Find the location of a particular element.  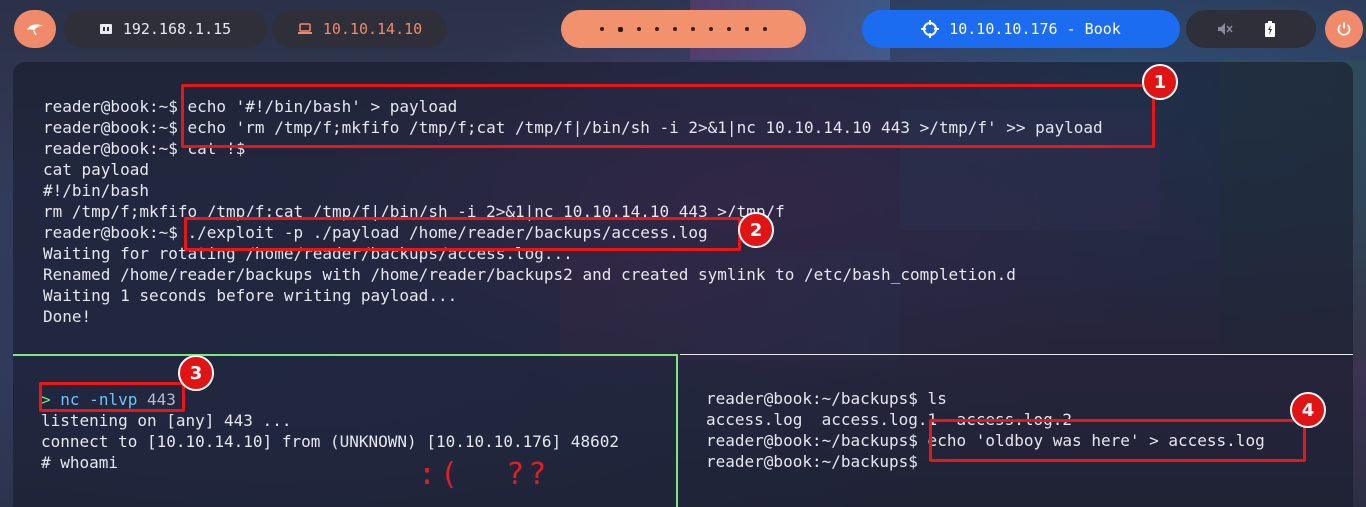

target-indicator: 10.10.10.176 - Book is located at coordinates (1021, 29).